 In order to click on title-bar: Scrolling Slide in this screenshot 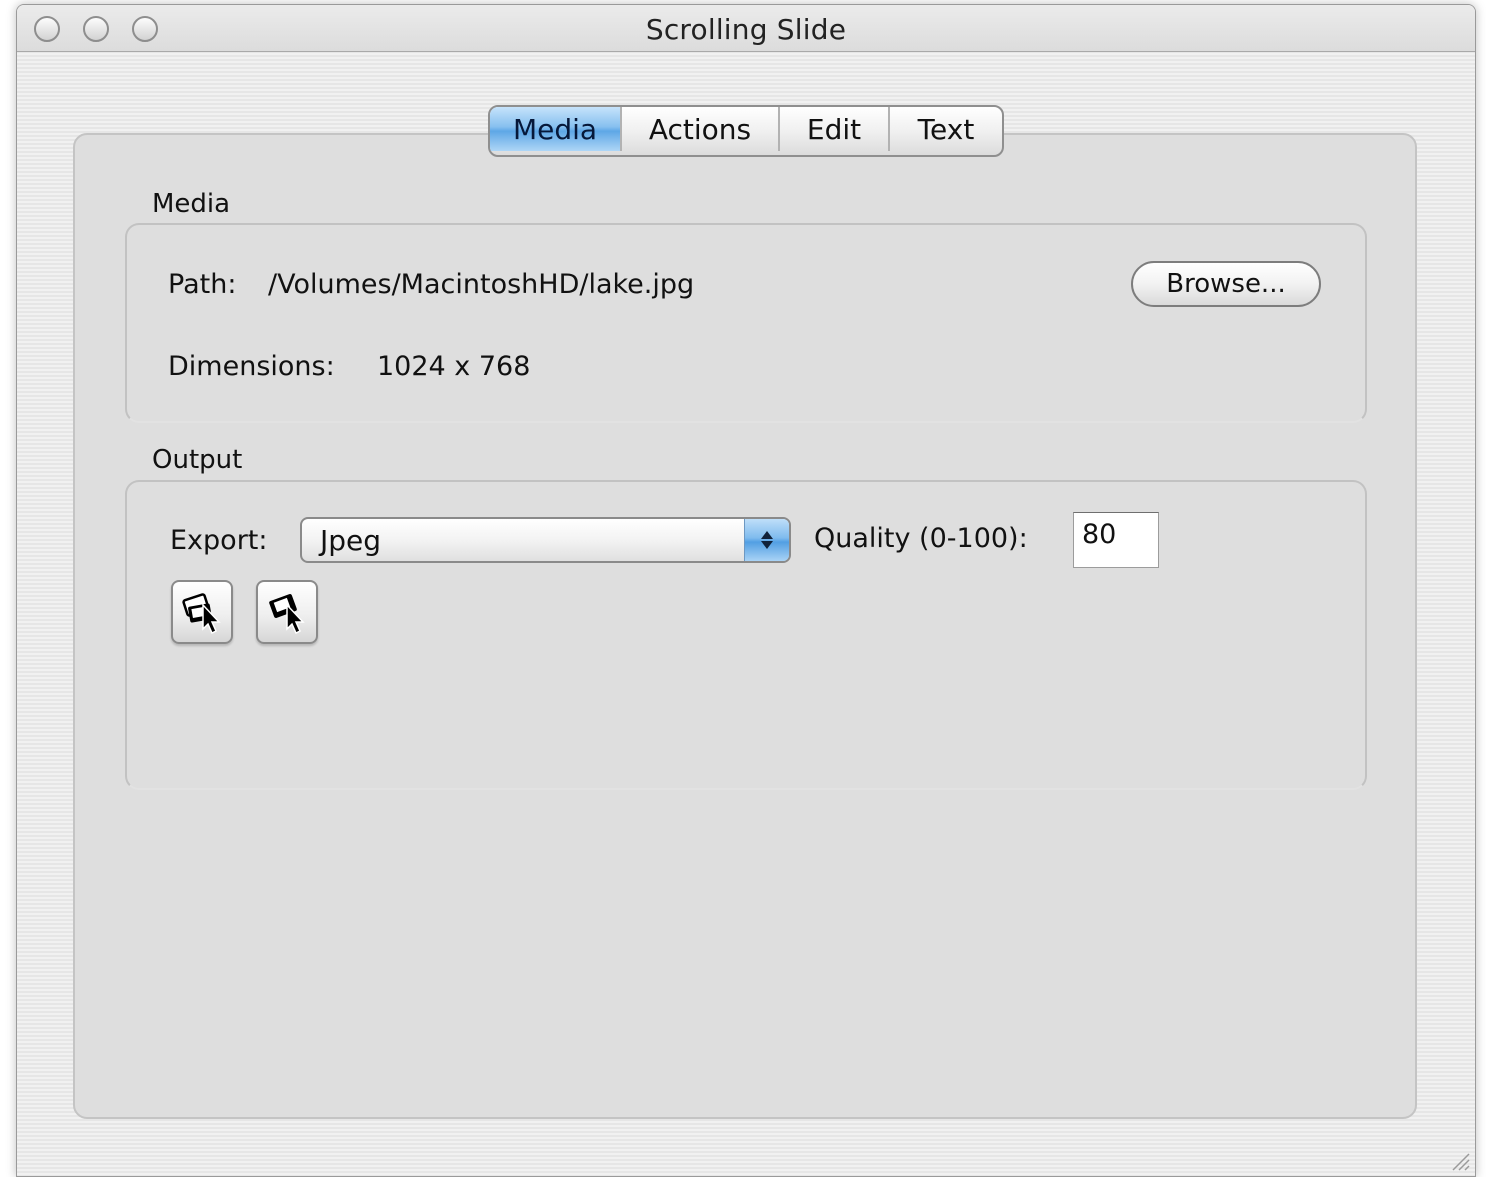, I will do `click(746, 28)`.